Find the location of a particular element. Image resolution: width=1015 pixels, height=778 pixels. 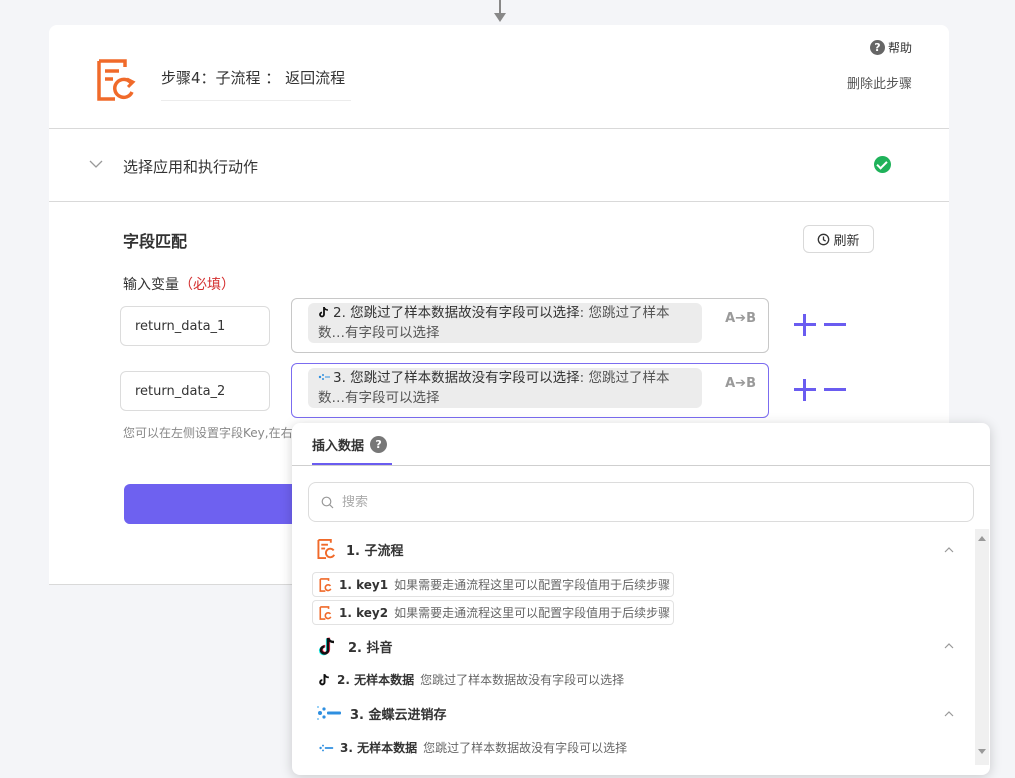

list-item: 1. key1 如果需要走通流程这里可以配置字段值用于后续步骤 is located at coordinates (493, 584).